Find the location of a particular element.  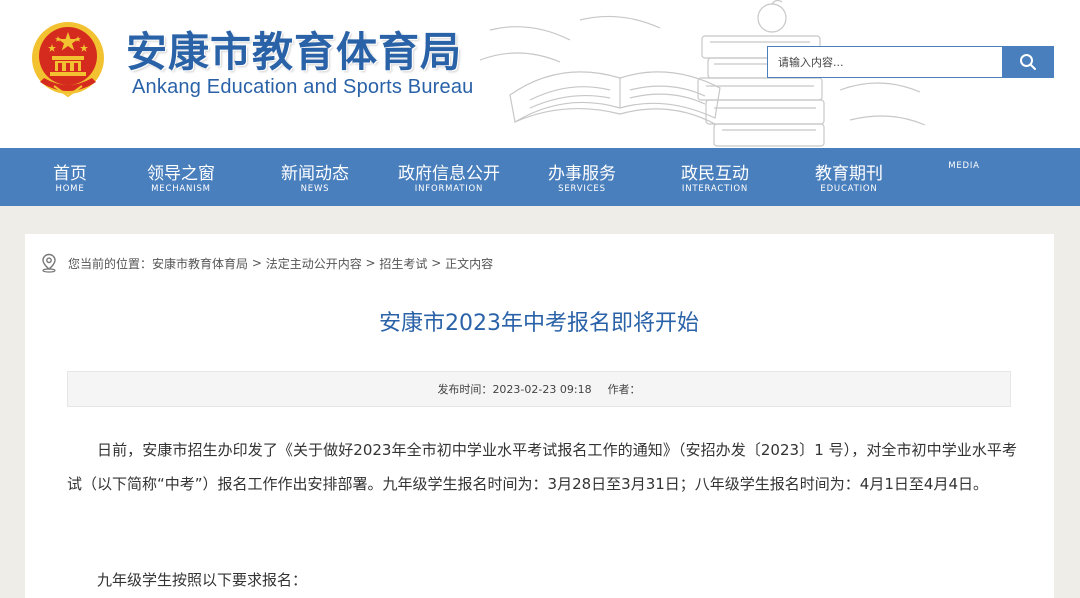

publish-label: 发布时间： is located at coordinates (465, 389).